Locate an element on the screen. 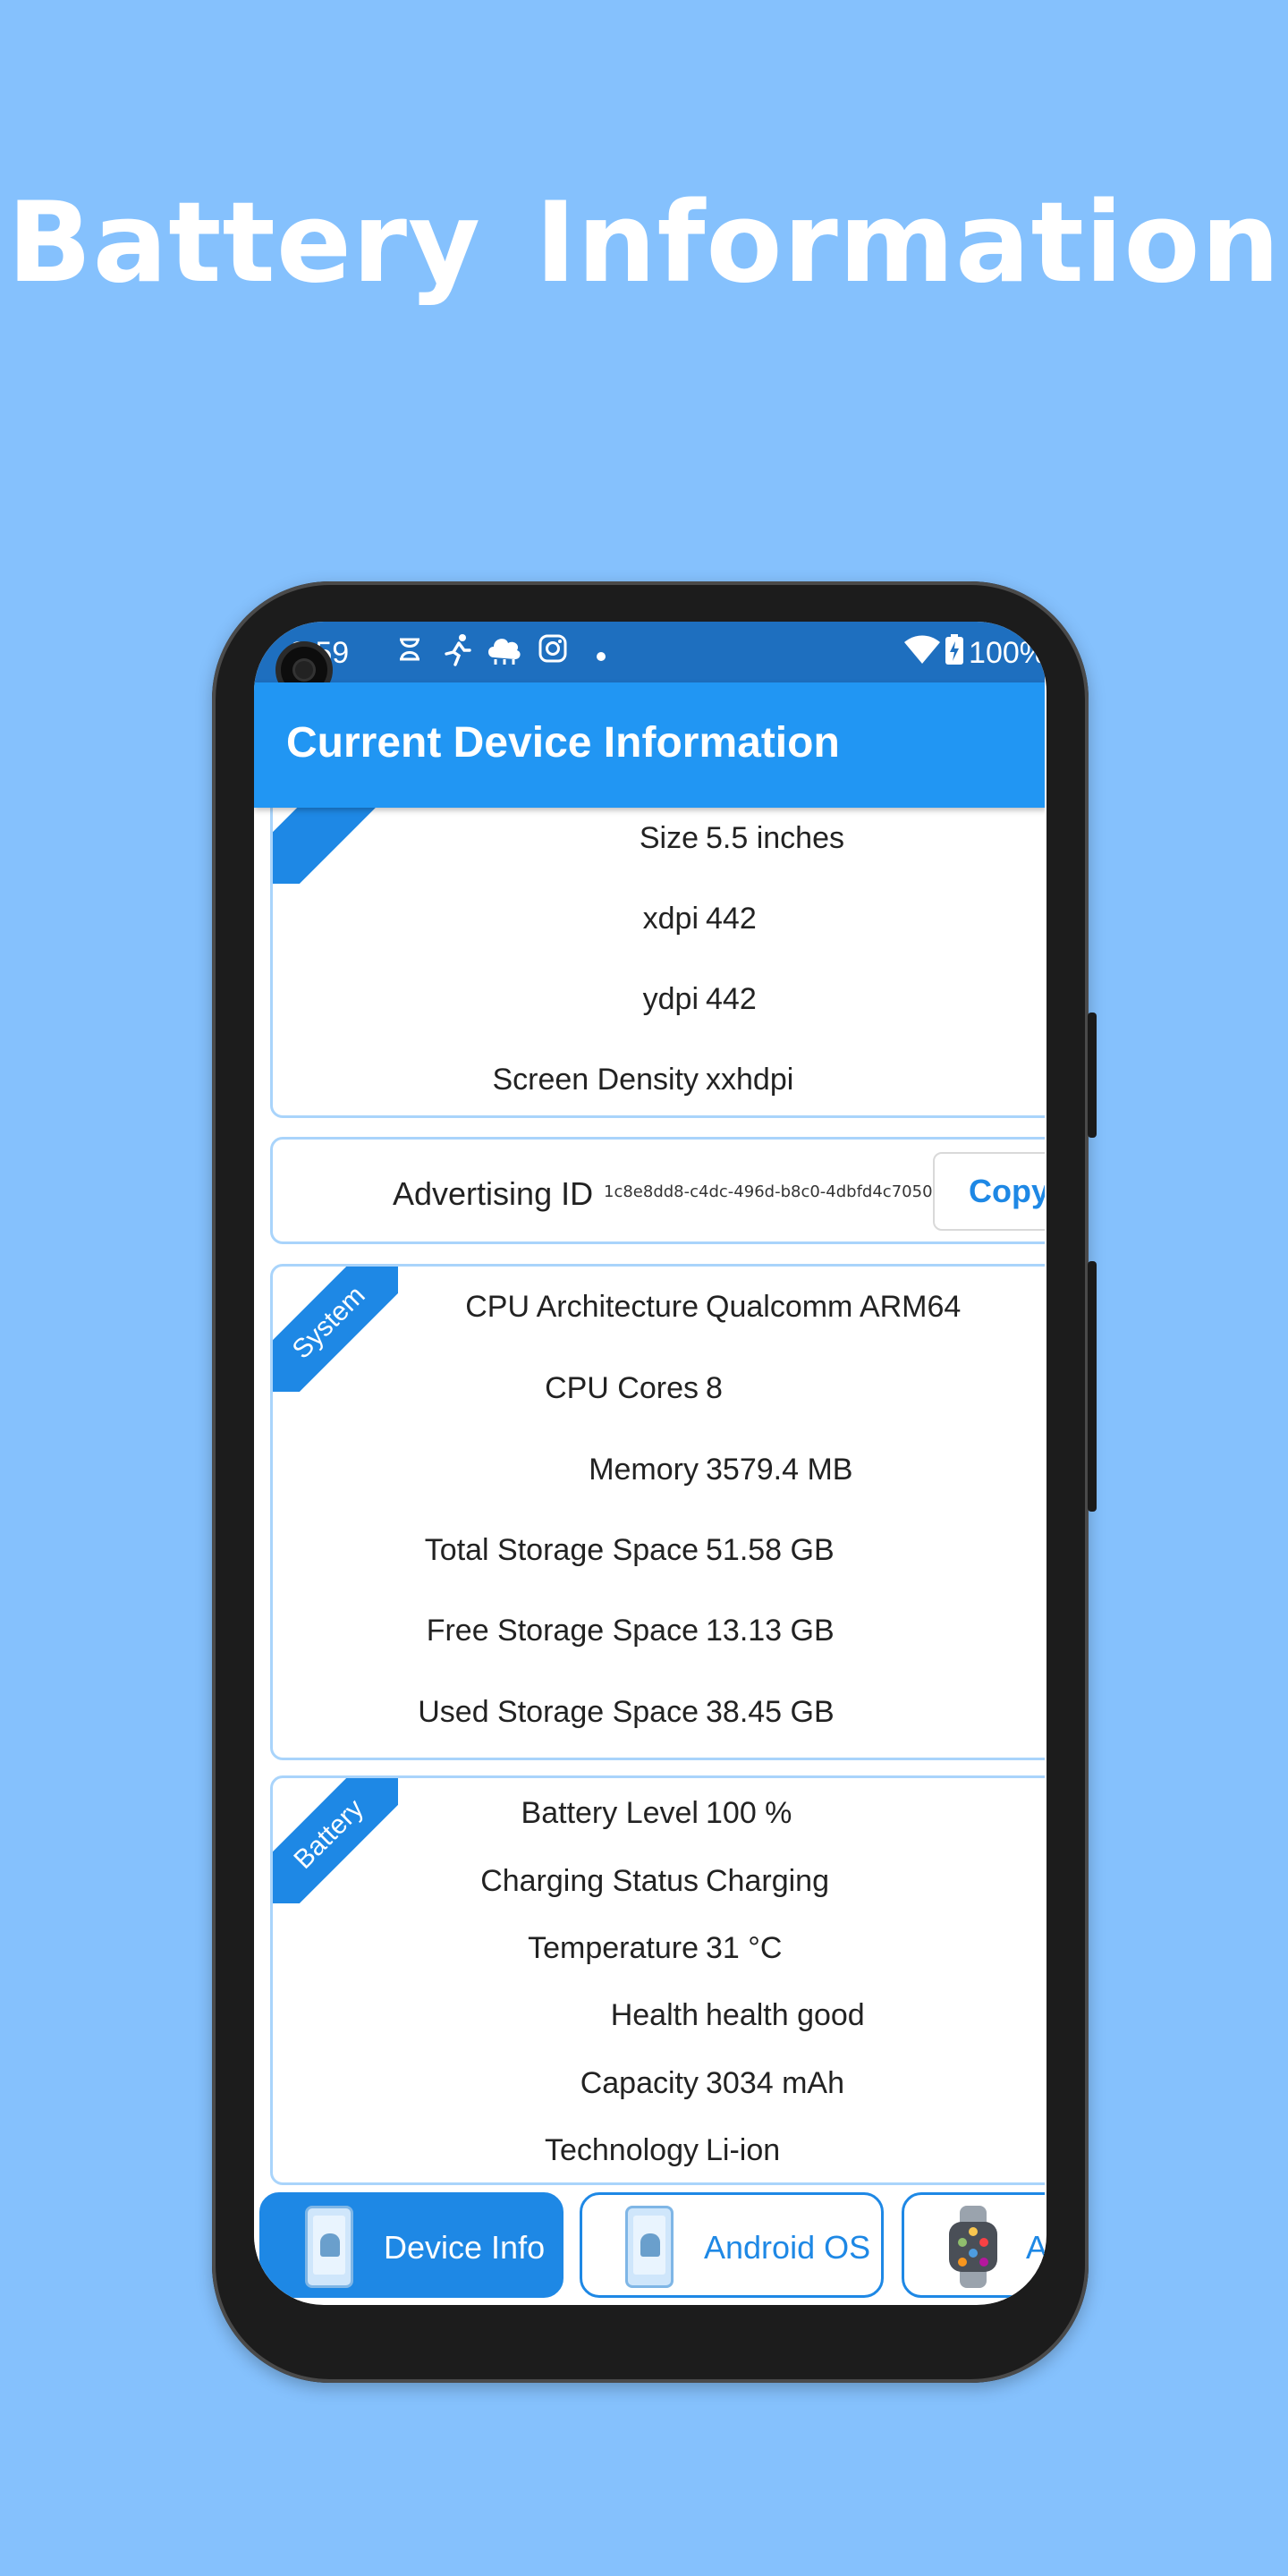  copy-button: Copy is located at coordinates (989, 1191).